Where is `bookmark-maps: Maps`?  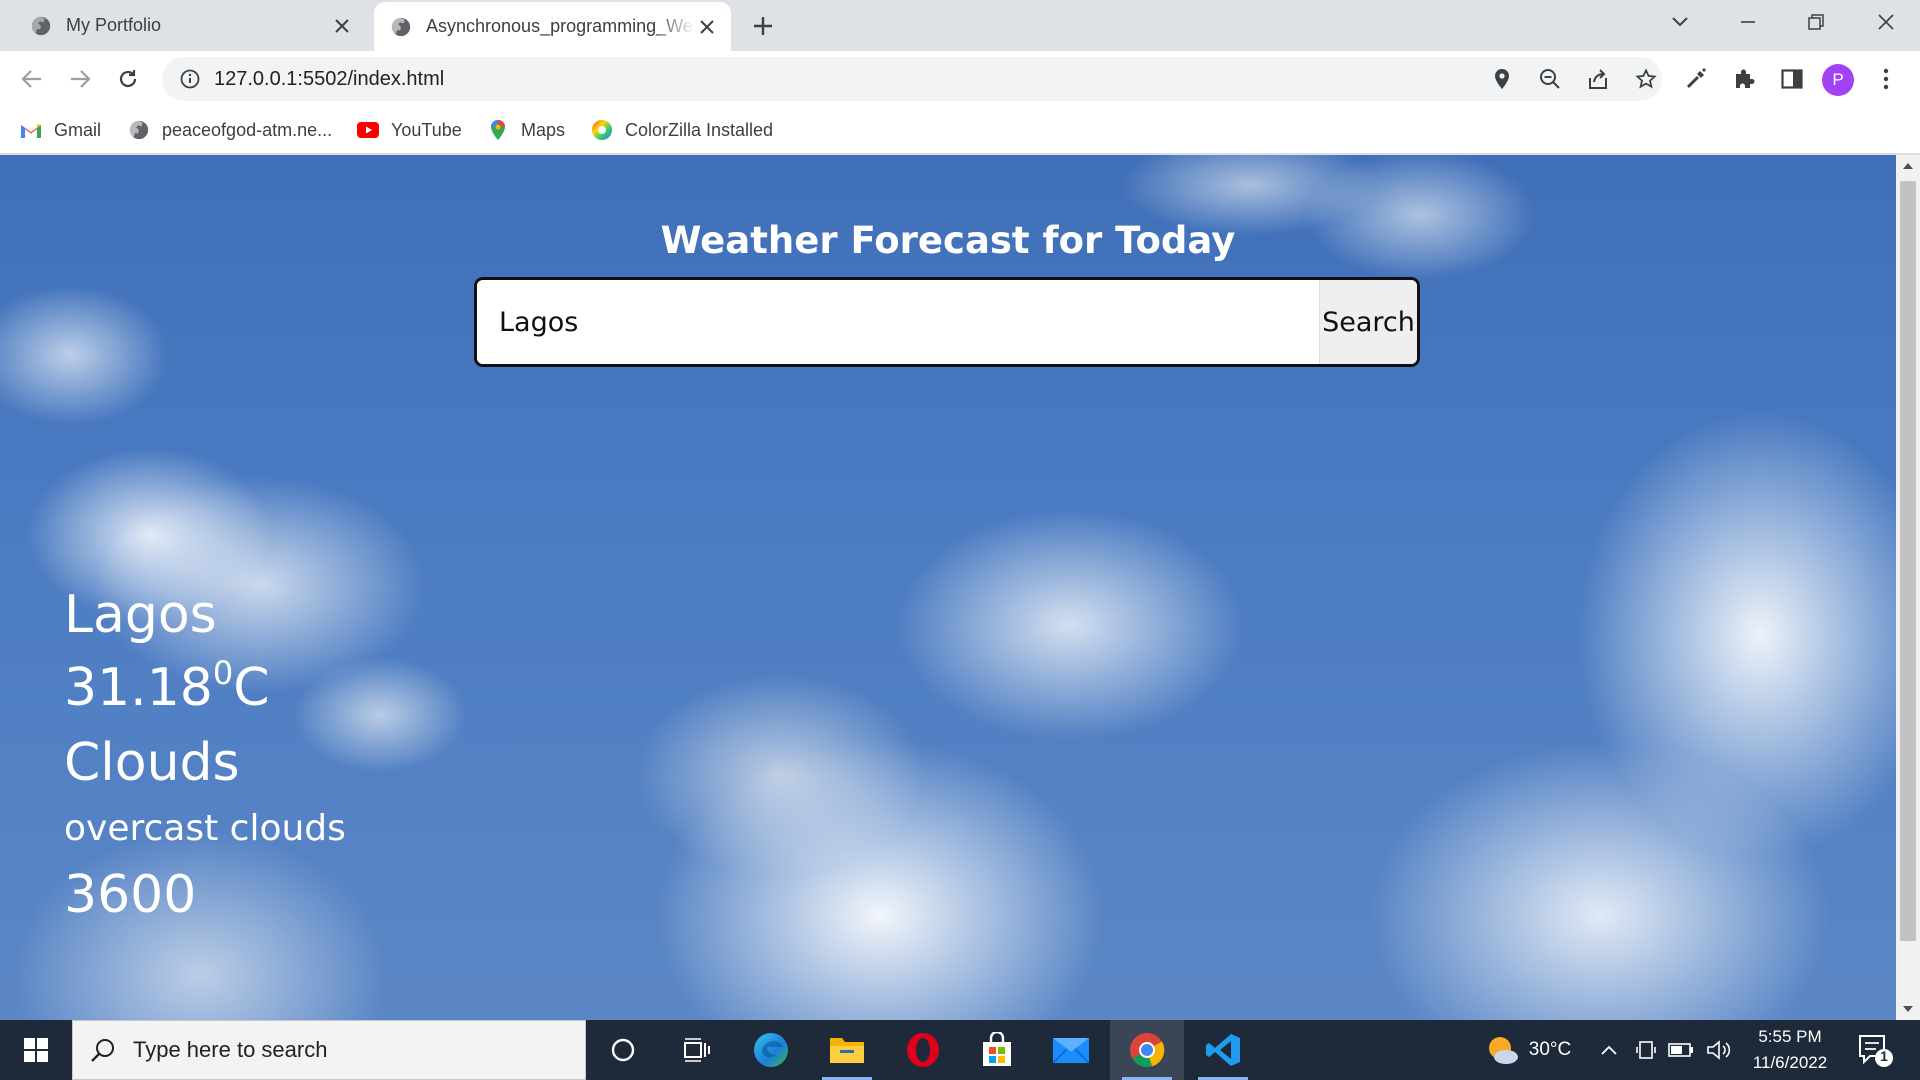 bookmark-maps: Maps is located at coordinates (526, 130).